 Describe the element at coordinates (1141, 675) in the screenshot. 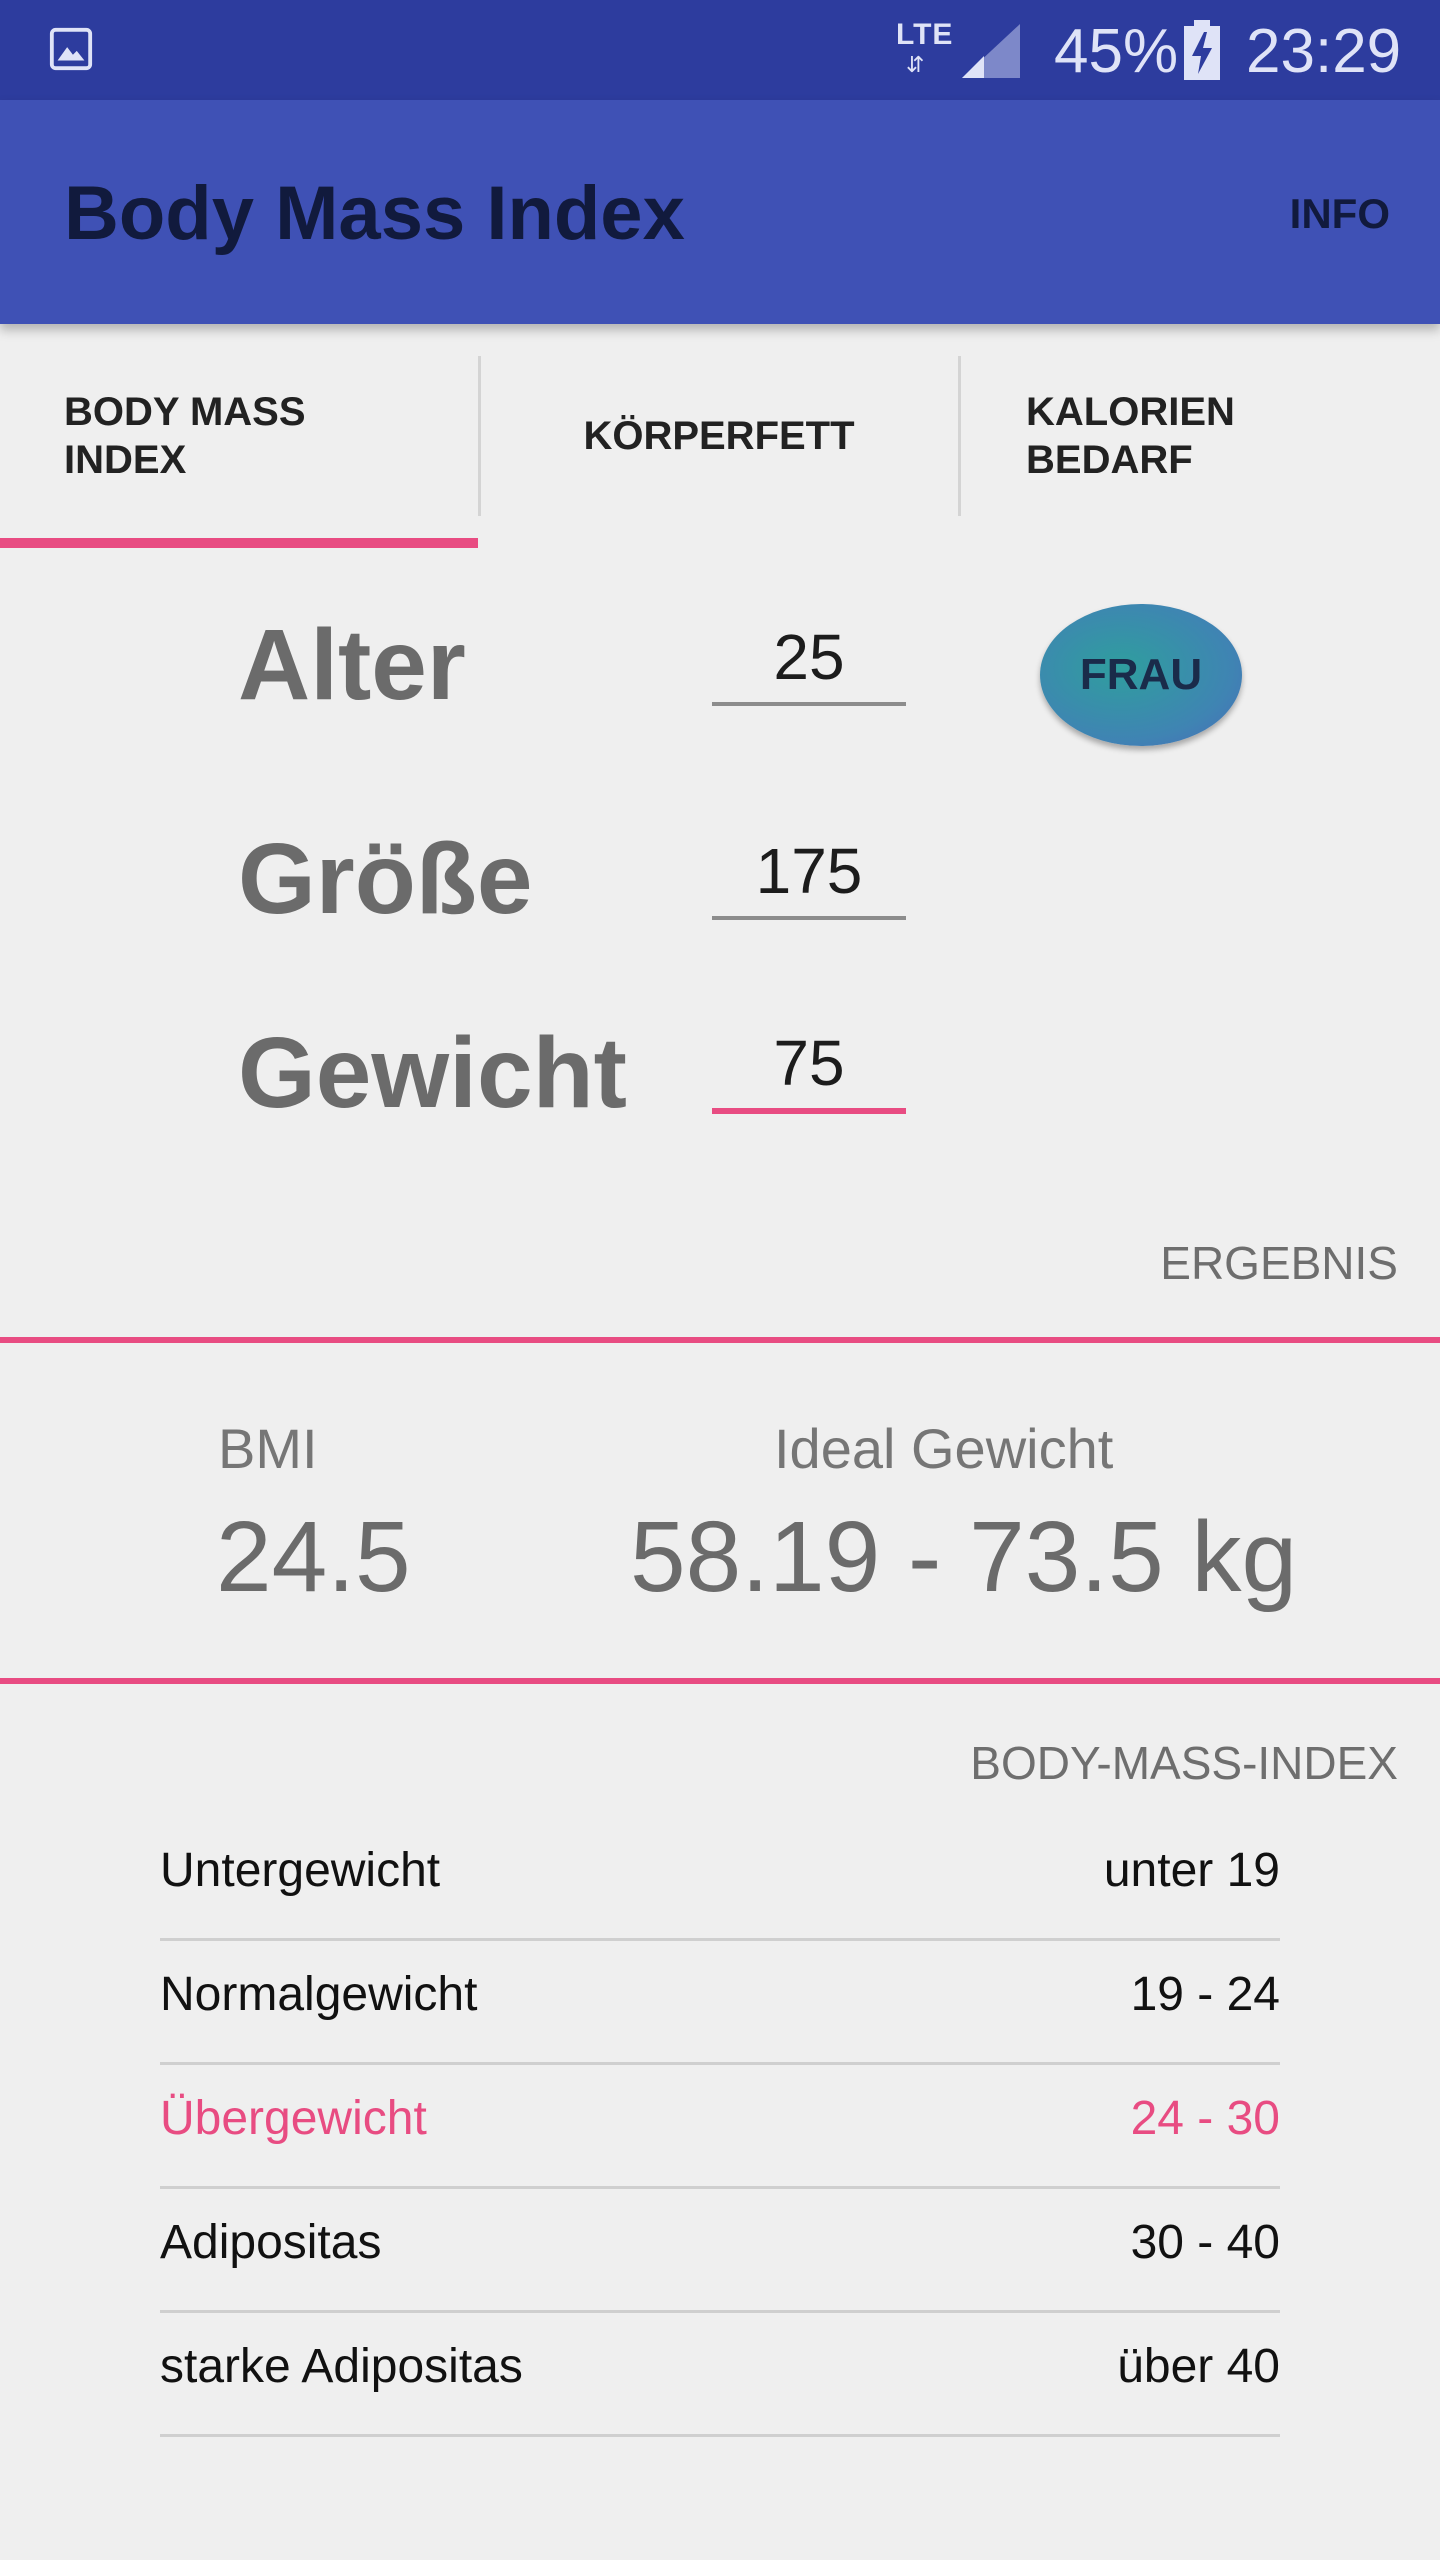

I see `gender-button: FRAU` at that location.